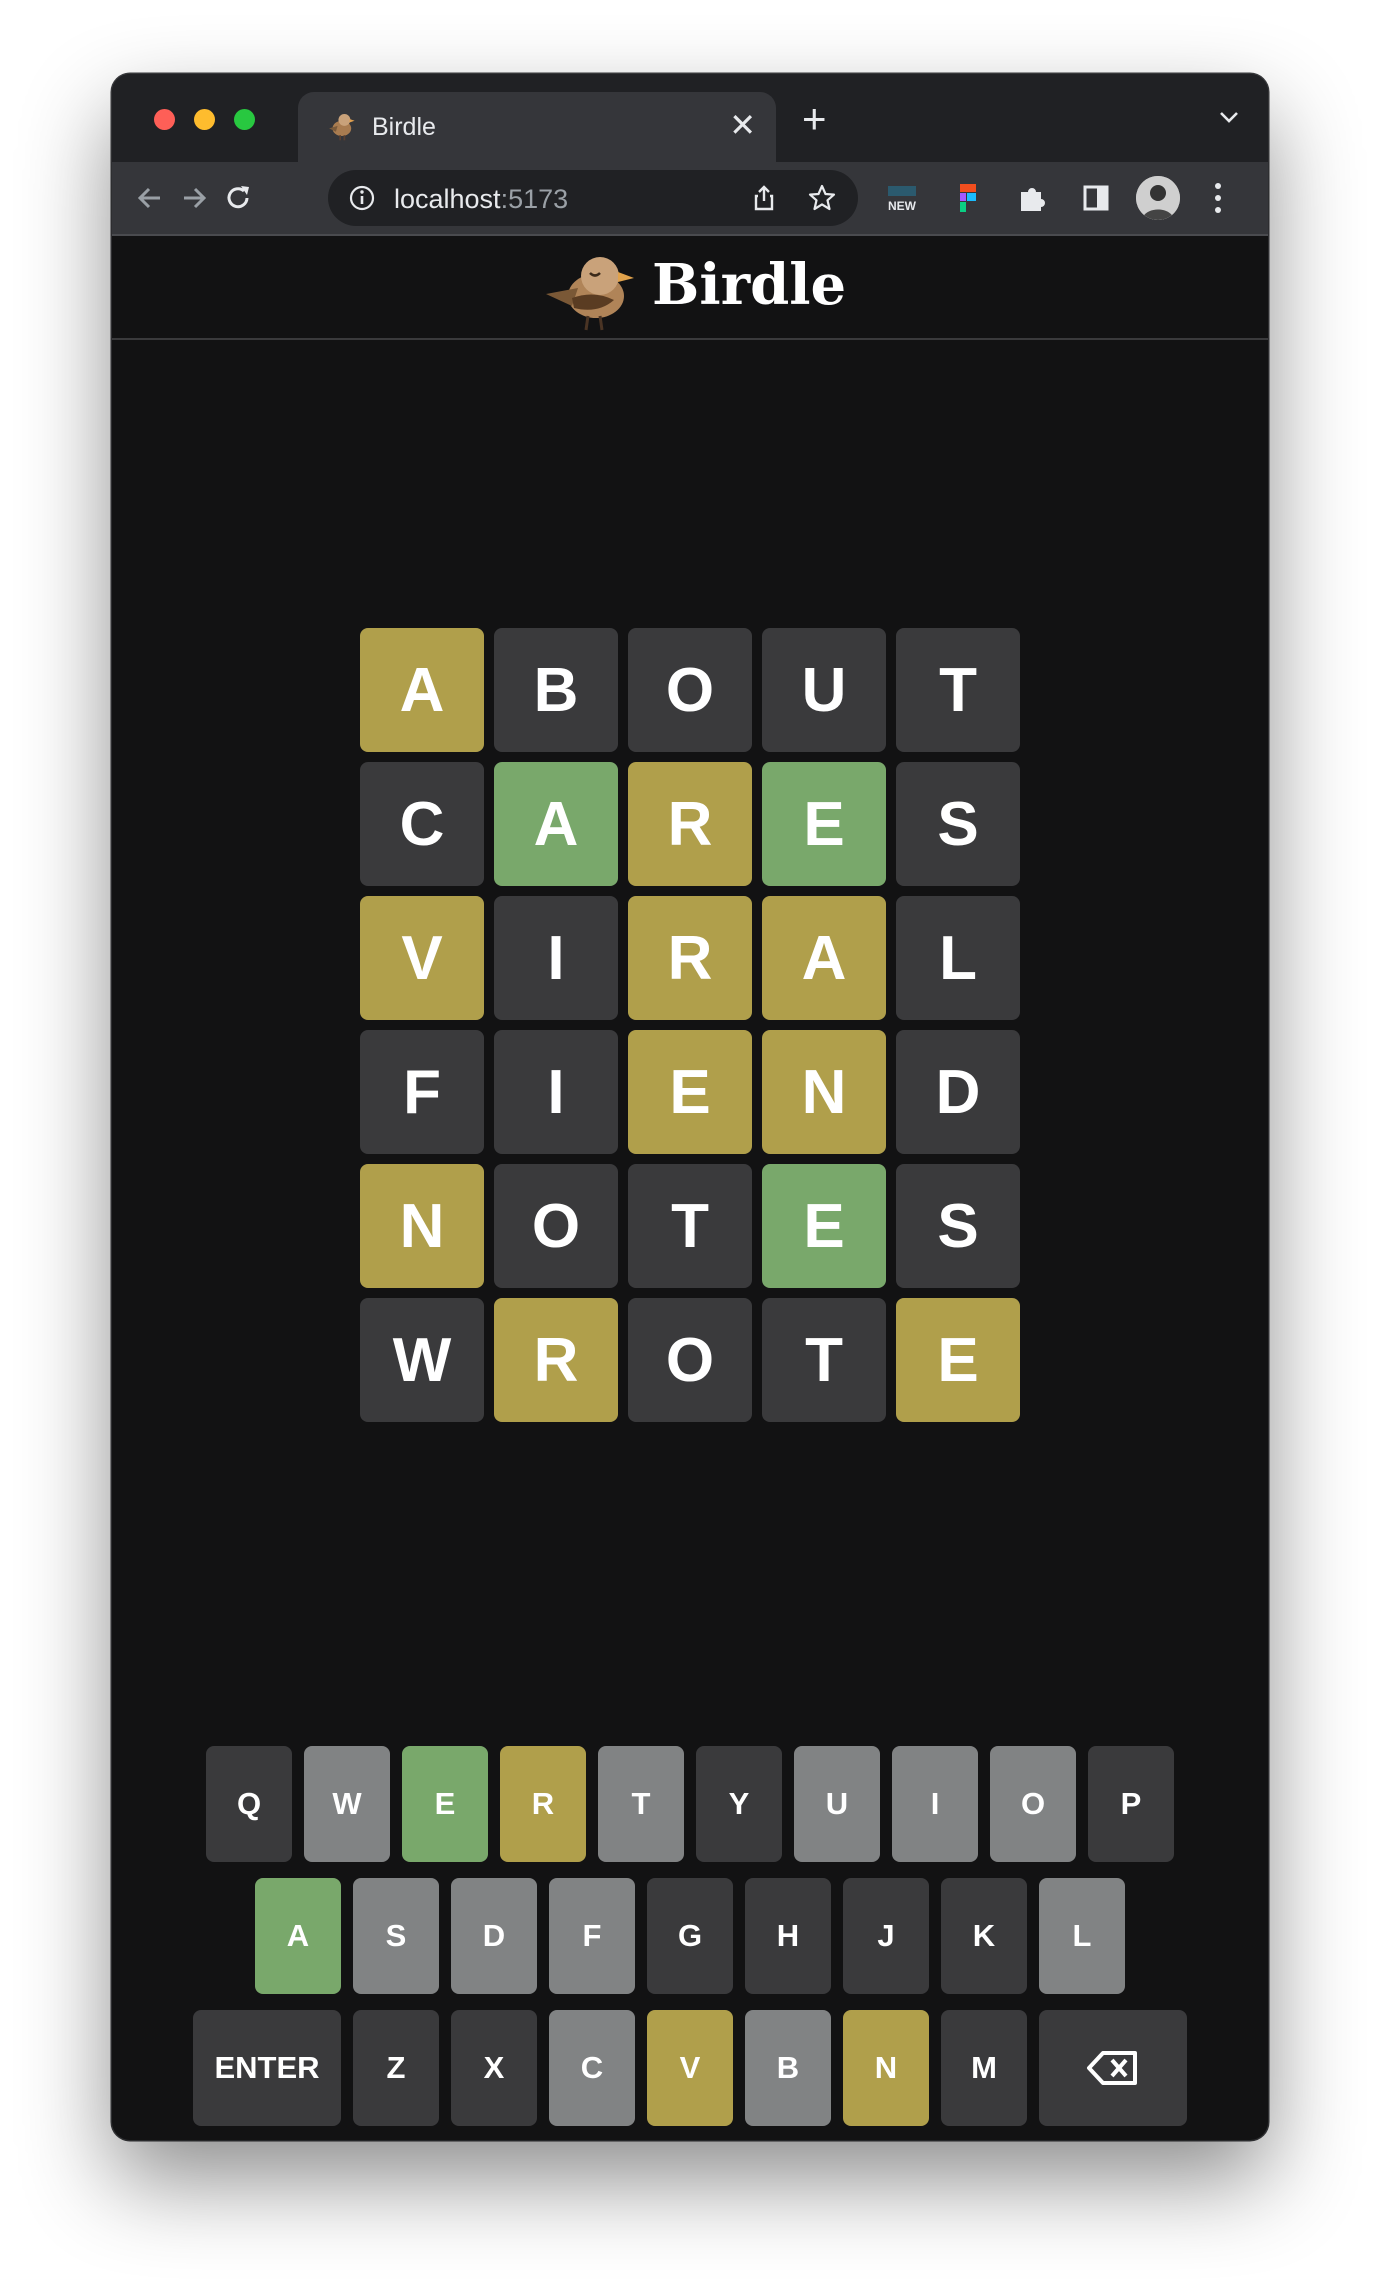 The height and width of the screenshot is (2288, 1380). Describe the element at coordinates (404, 127) in the screenshot. I see `tab-title: Birdle` at that location.